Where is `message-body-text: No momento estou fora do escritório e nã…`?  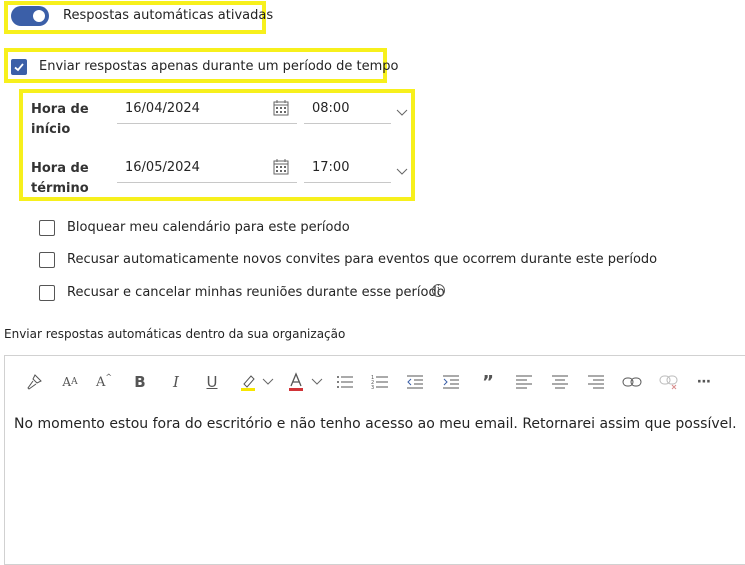
message-body-text: No momento estou fora do escritório e nã… is located at coordinates (375, 424).